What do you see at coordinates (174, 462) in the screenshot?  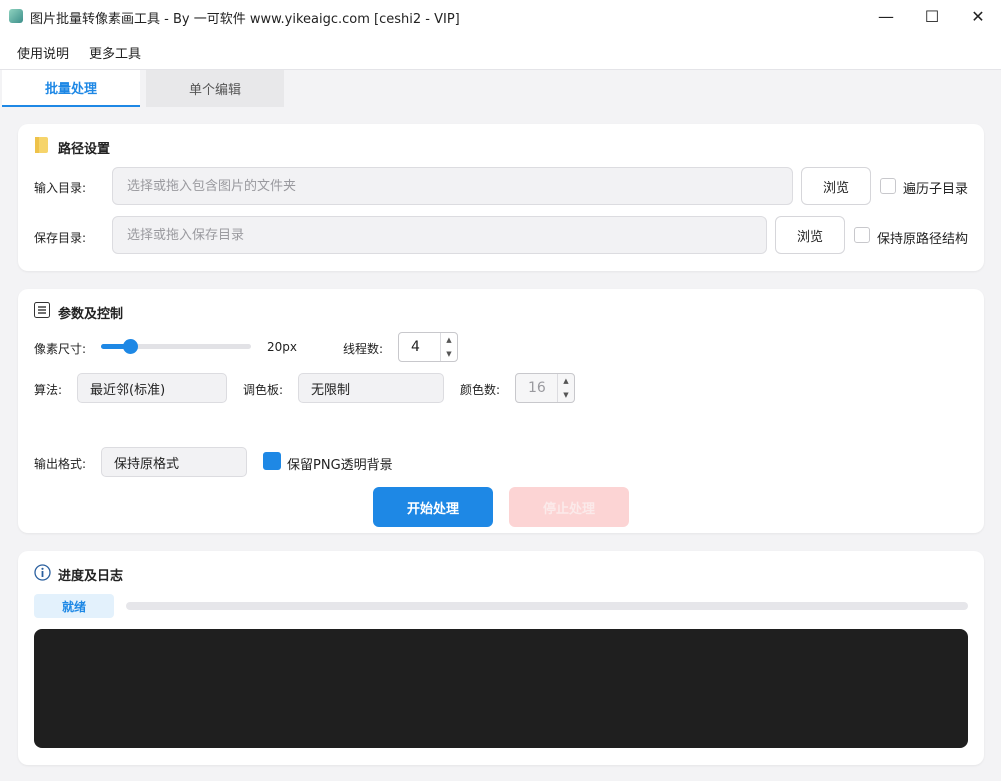 I see `output-format-select: 保持原格式` at bounding box center [174, 462].